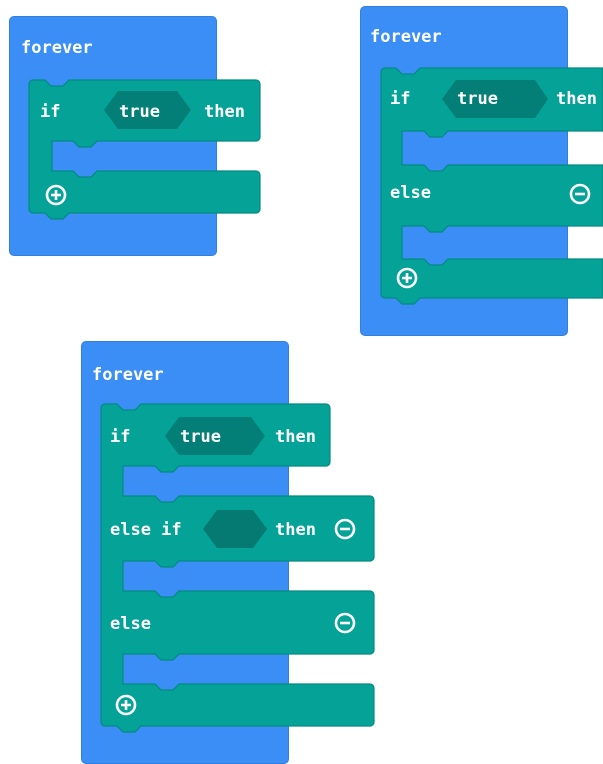  I want to click on forever-block-1: forever if true then, so click(135, 136).